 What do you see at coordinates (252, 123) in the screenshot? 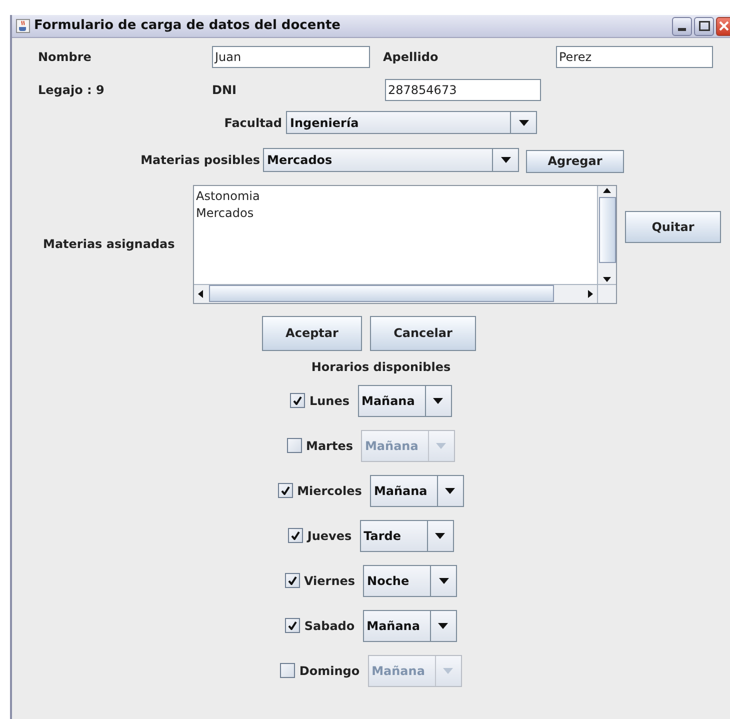
I see `field-label: Facultad` at bounding box center [252, 123].